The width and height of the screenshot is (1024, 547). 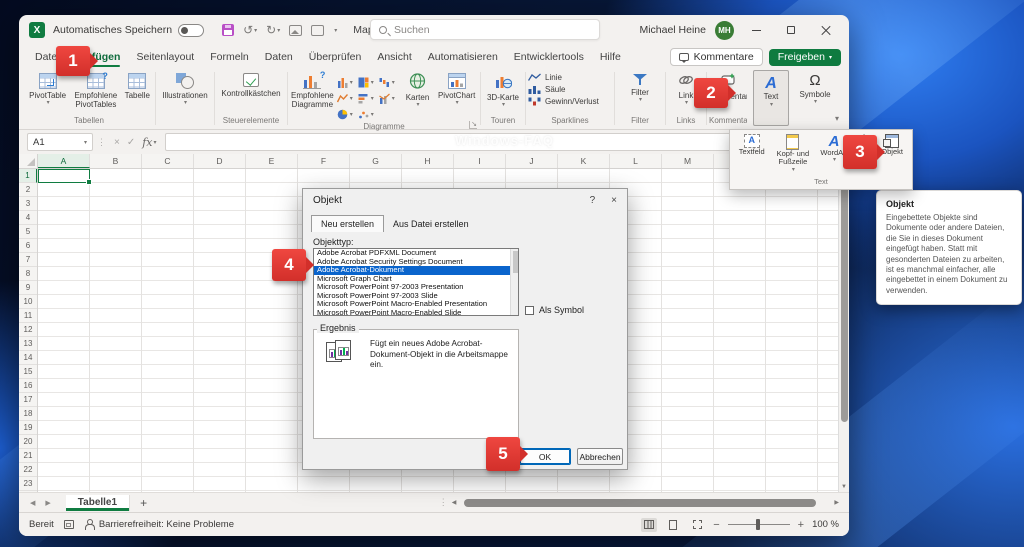 I want to click on picture-icon, so click(x=296, y=30).